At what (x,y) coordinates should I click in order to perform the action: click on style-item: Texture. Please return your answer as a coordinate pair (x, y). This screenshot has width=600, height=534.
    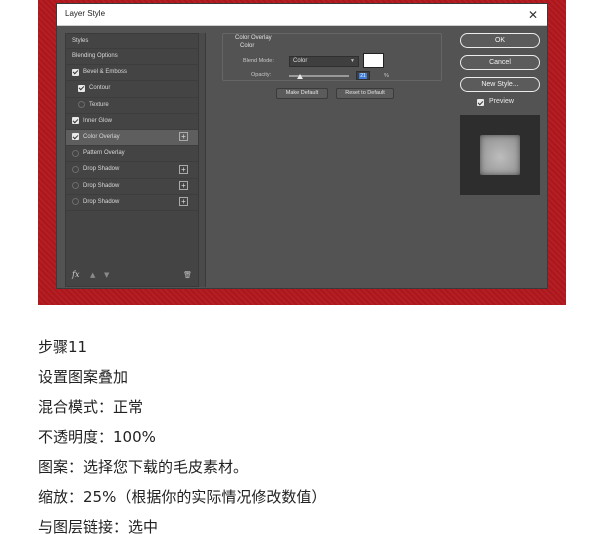
    Looking at the image, I should click on (132, 106).